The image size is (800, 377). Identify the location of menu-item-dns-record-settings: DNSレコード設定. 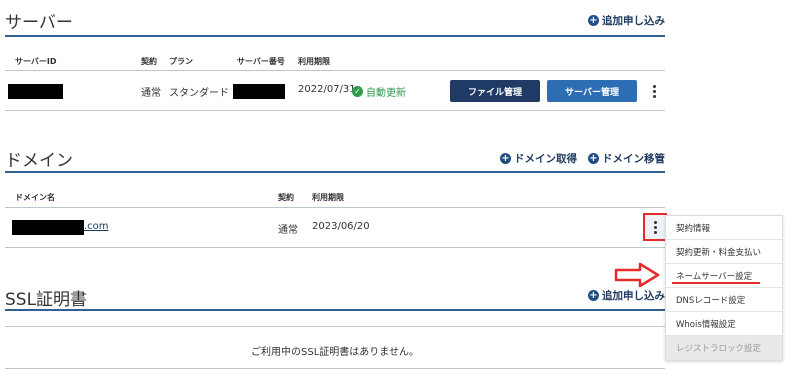
(724, 300).